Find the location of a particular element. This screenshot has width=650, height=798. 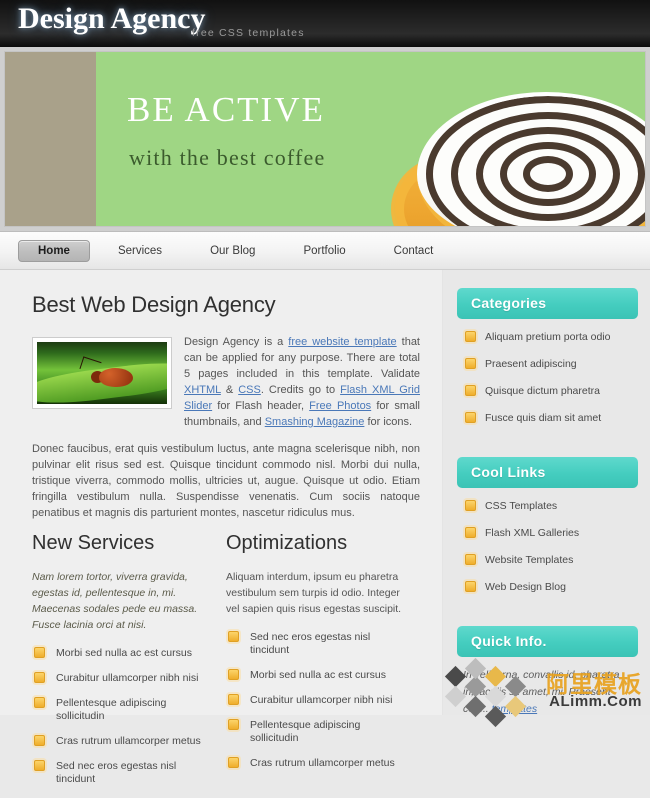

site-logo: Design Agency is located at coordinates (112, 19).